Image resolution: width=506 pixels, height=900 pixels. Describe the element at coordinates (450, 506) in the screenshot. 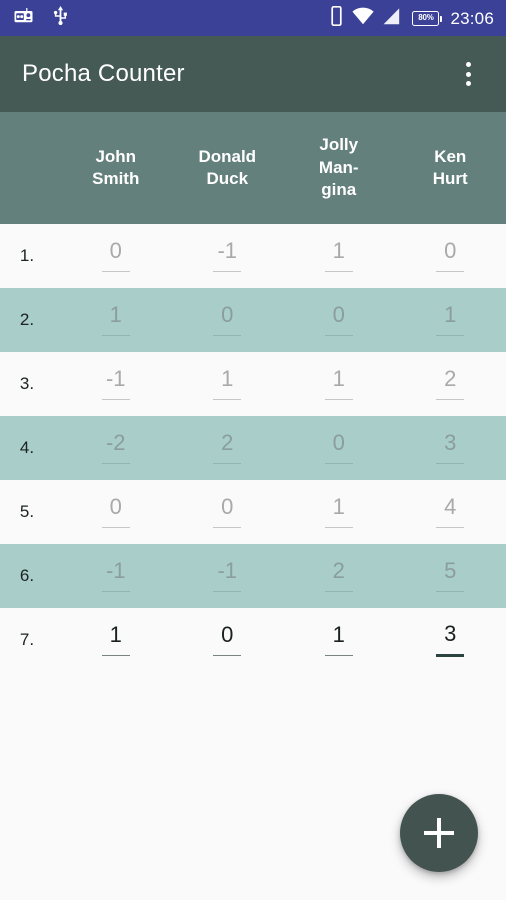

I see `score-value: 4` at that location.